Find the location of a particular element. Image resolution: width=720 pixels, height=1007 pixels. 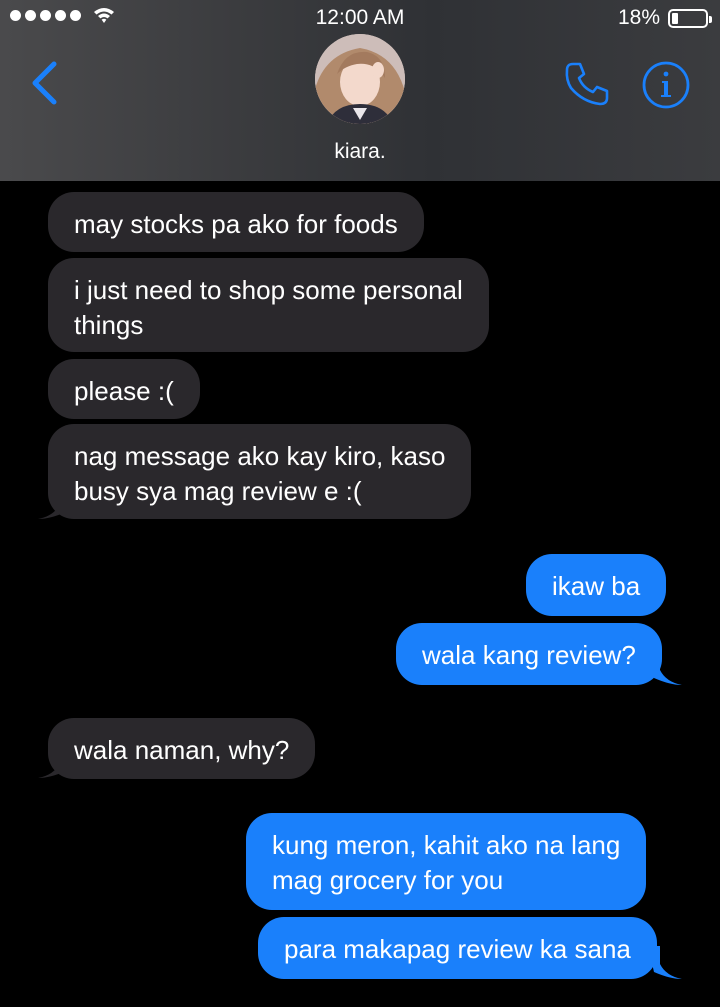

contact-name: kiara. is located at coordinates (360, 152).